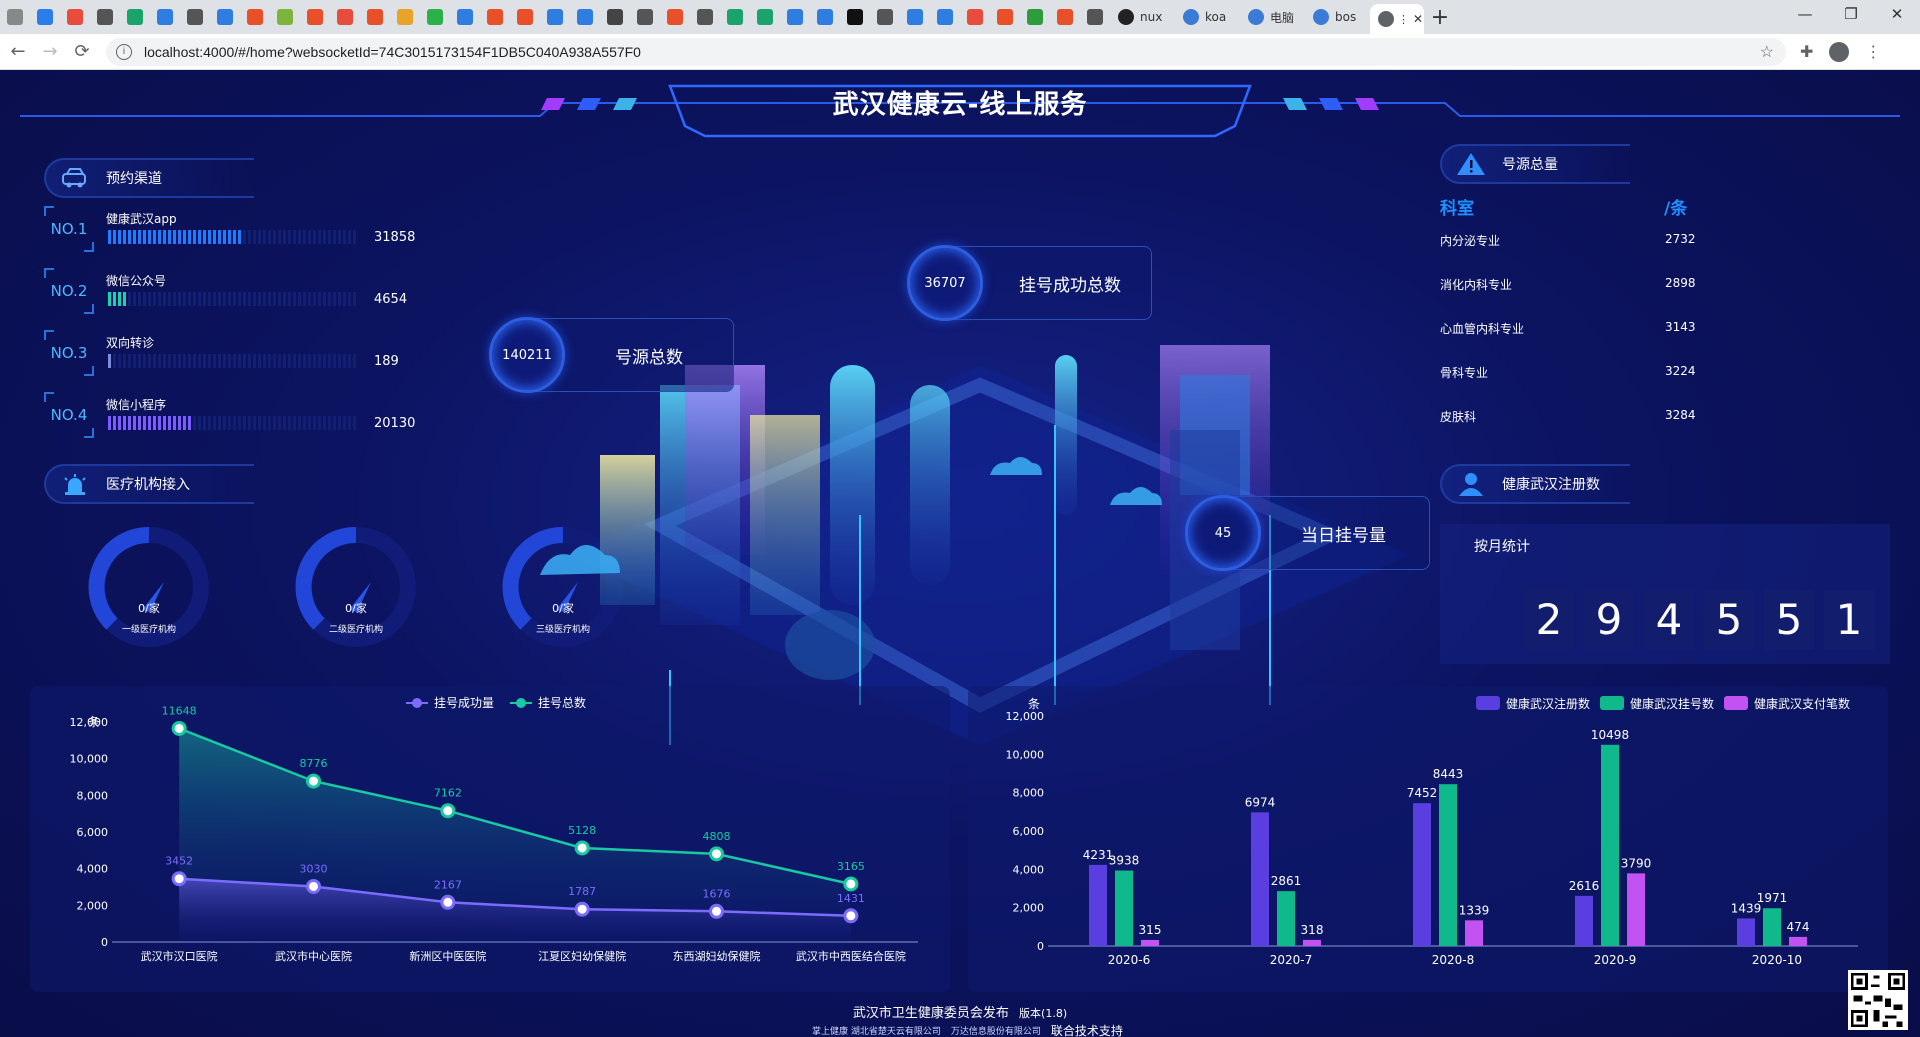  What do you see at coordinates (717, 956) in the screenshot?
I see `x-tick-label: 东西湖妇幼保健院` at bounding box center [717, 956].